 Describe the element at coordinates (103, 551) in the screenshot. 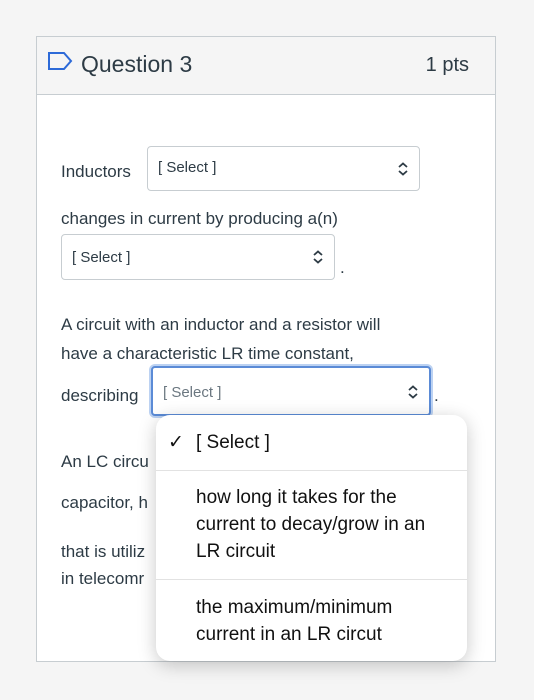

I see `utilized-text: that is utiliz` at that location.